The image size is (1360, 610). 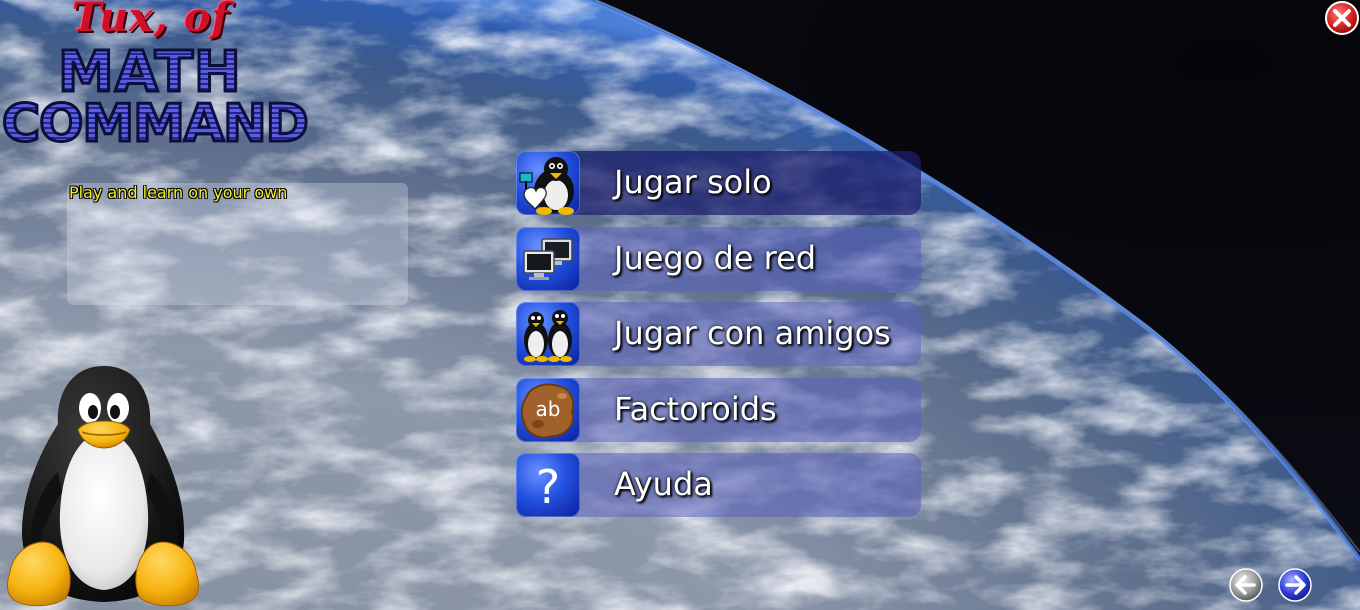 I want to click on menu-item-jugar-con-amigos: Jugar con amigos, so click(x=718, y=334).